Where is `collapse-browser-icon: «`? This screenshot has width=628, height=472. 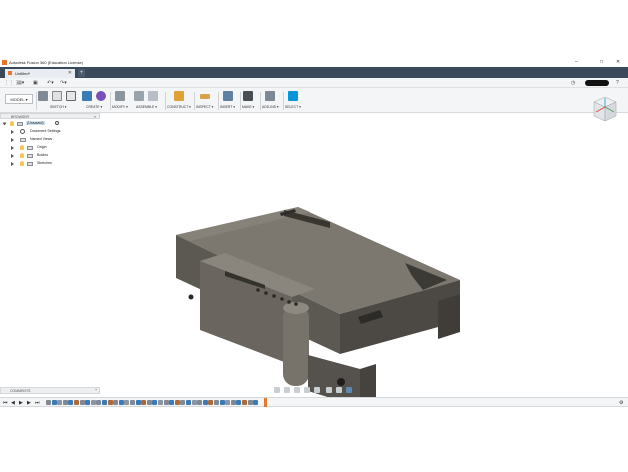
collapse-browser-icon: « is located at coordinates (95, 116).